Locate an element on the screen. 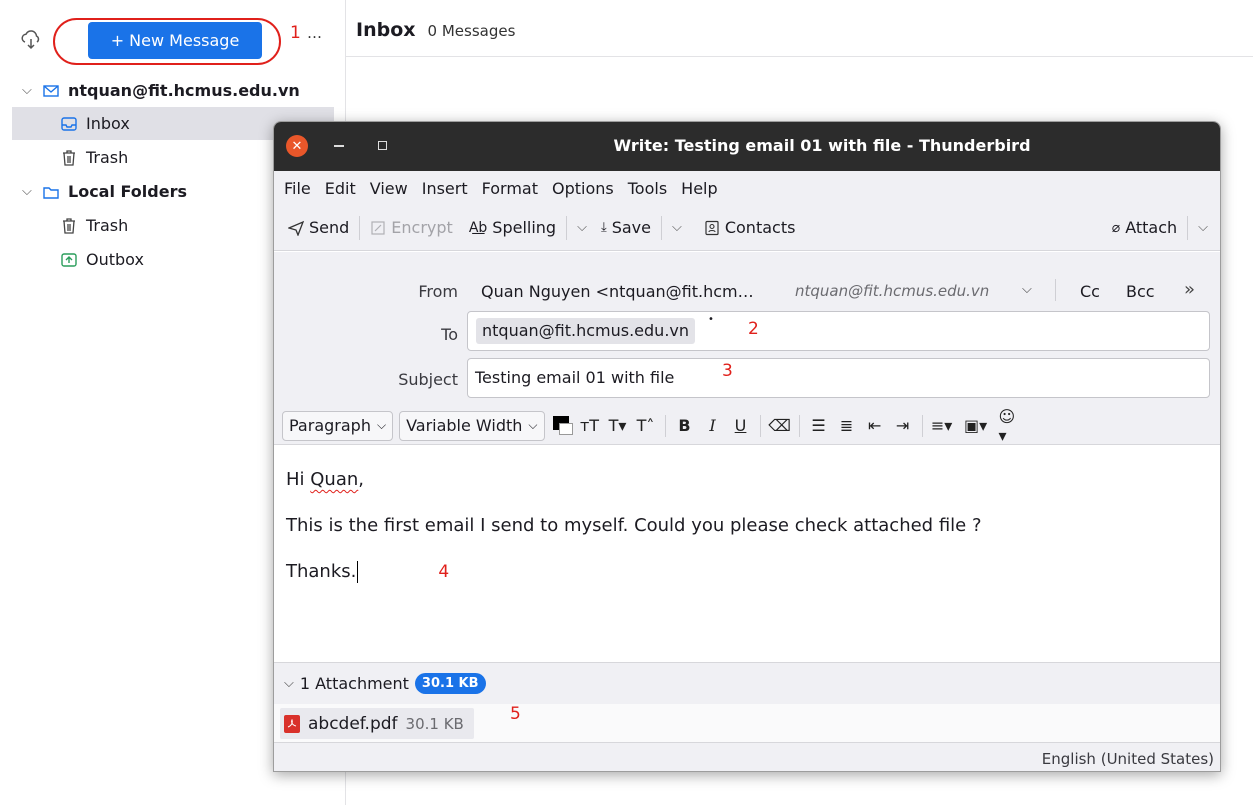 Image resolution: width=1253 pixels, height=805 pixels. menu-help: Help is located at coordinates (699, 188).